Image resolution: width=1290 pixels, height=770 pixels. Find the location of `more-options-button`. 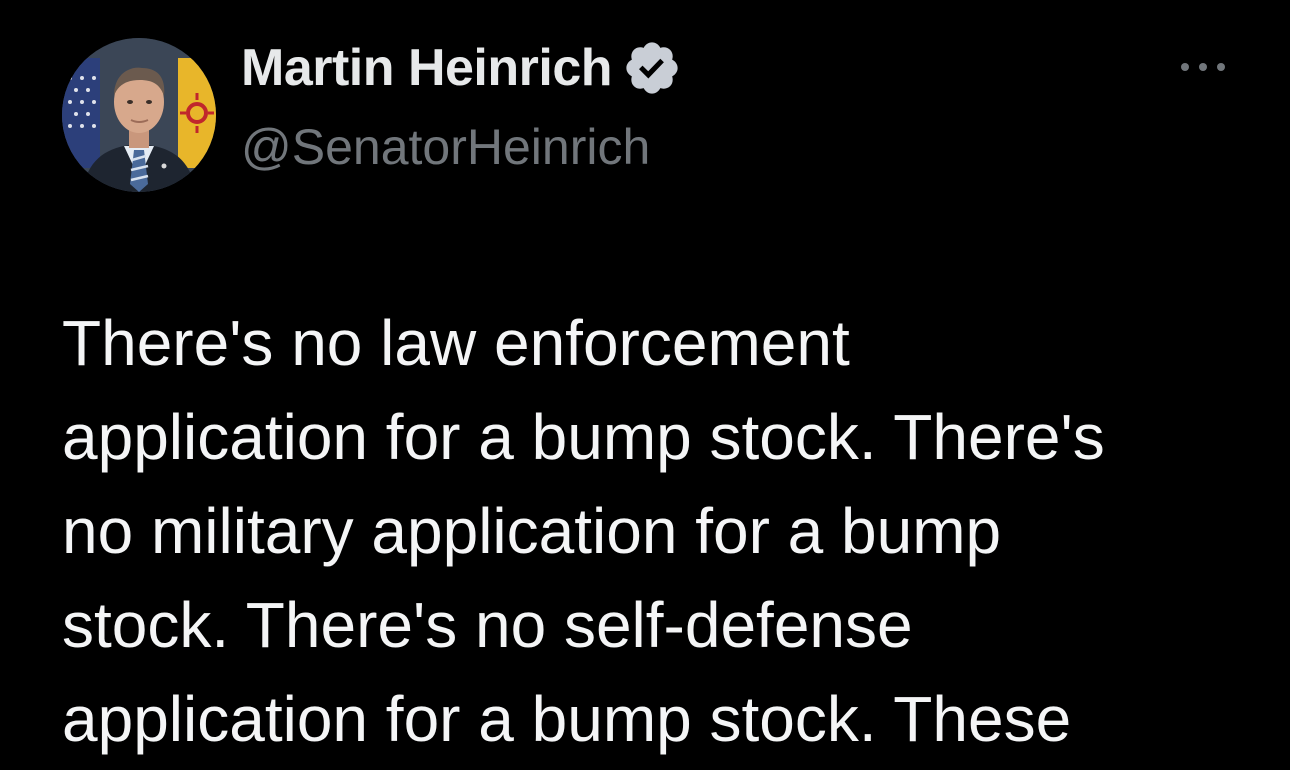

more-options-button is located at coordinates (1203, 67).